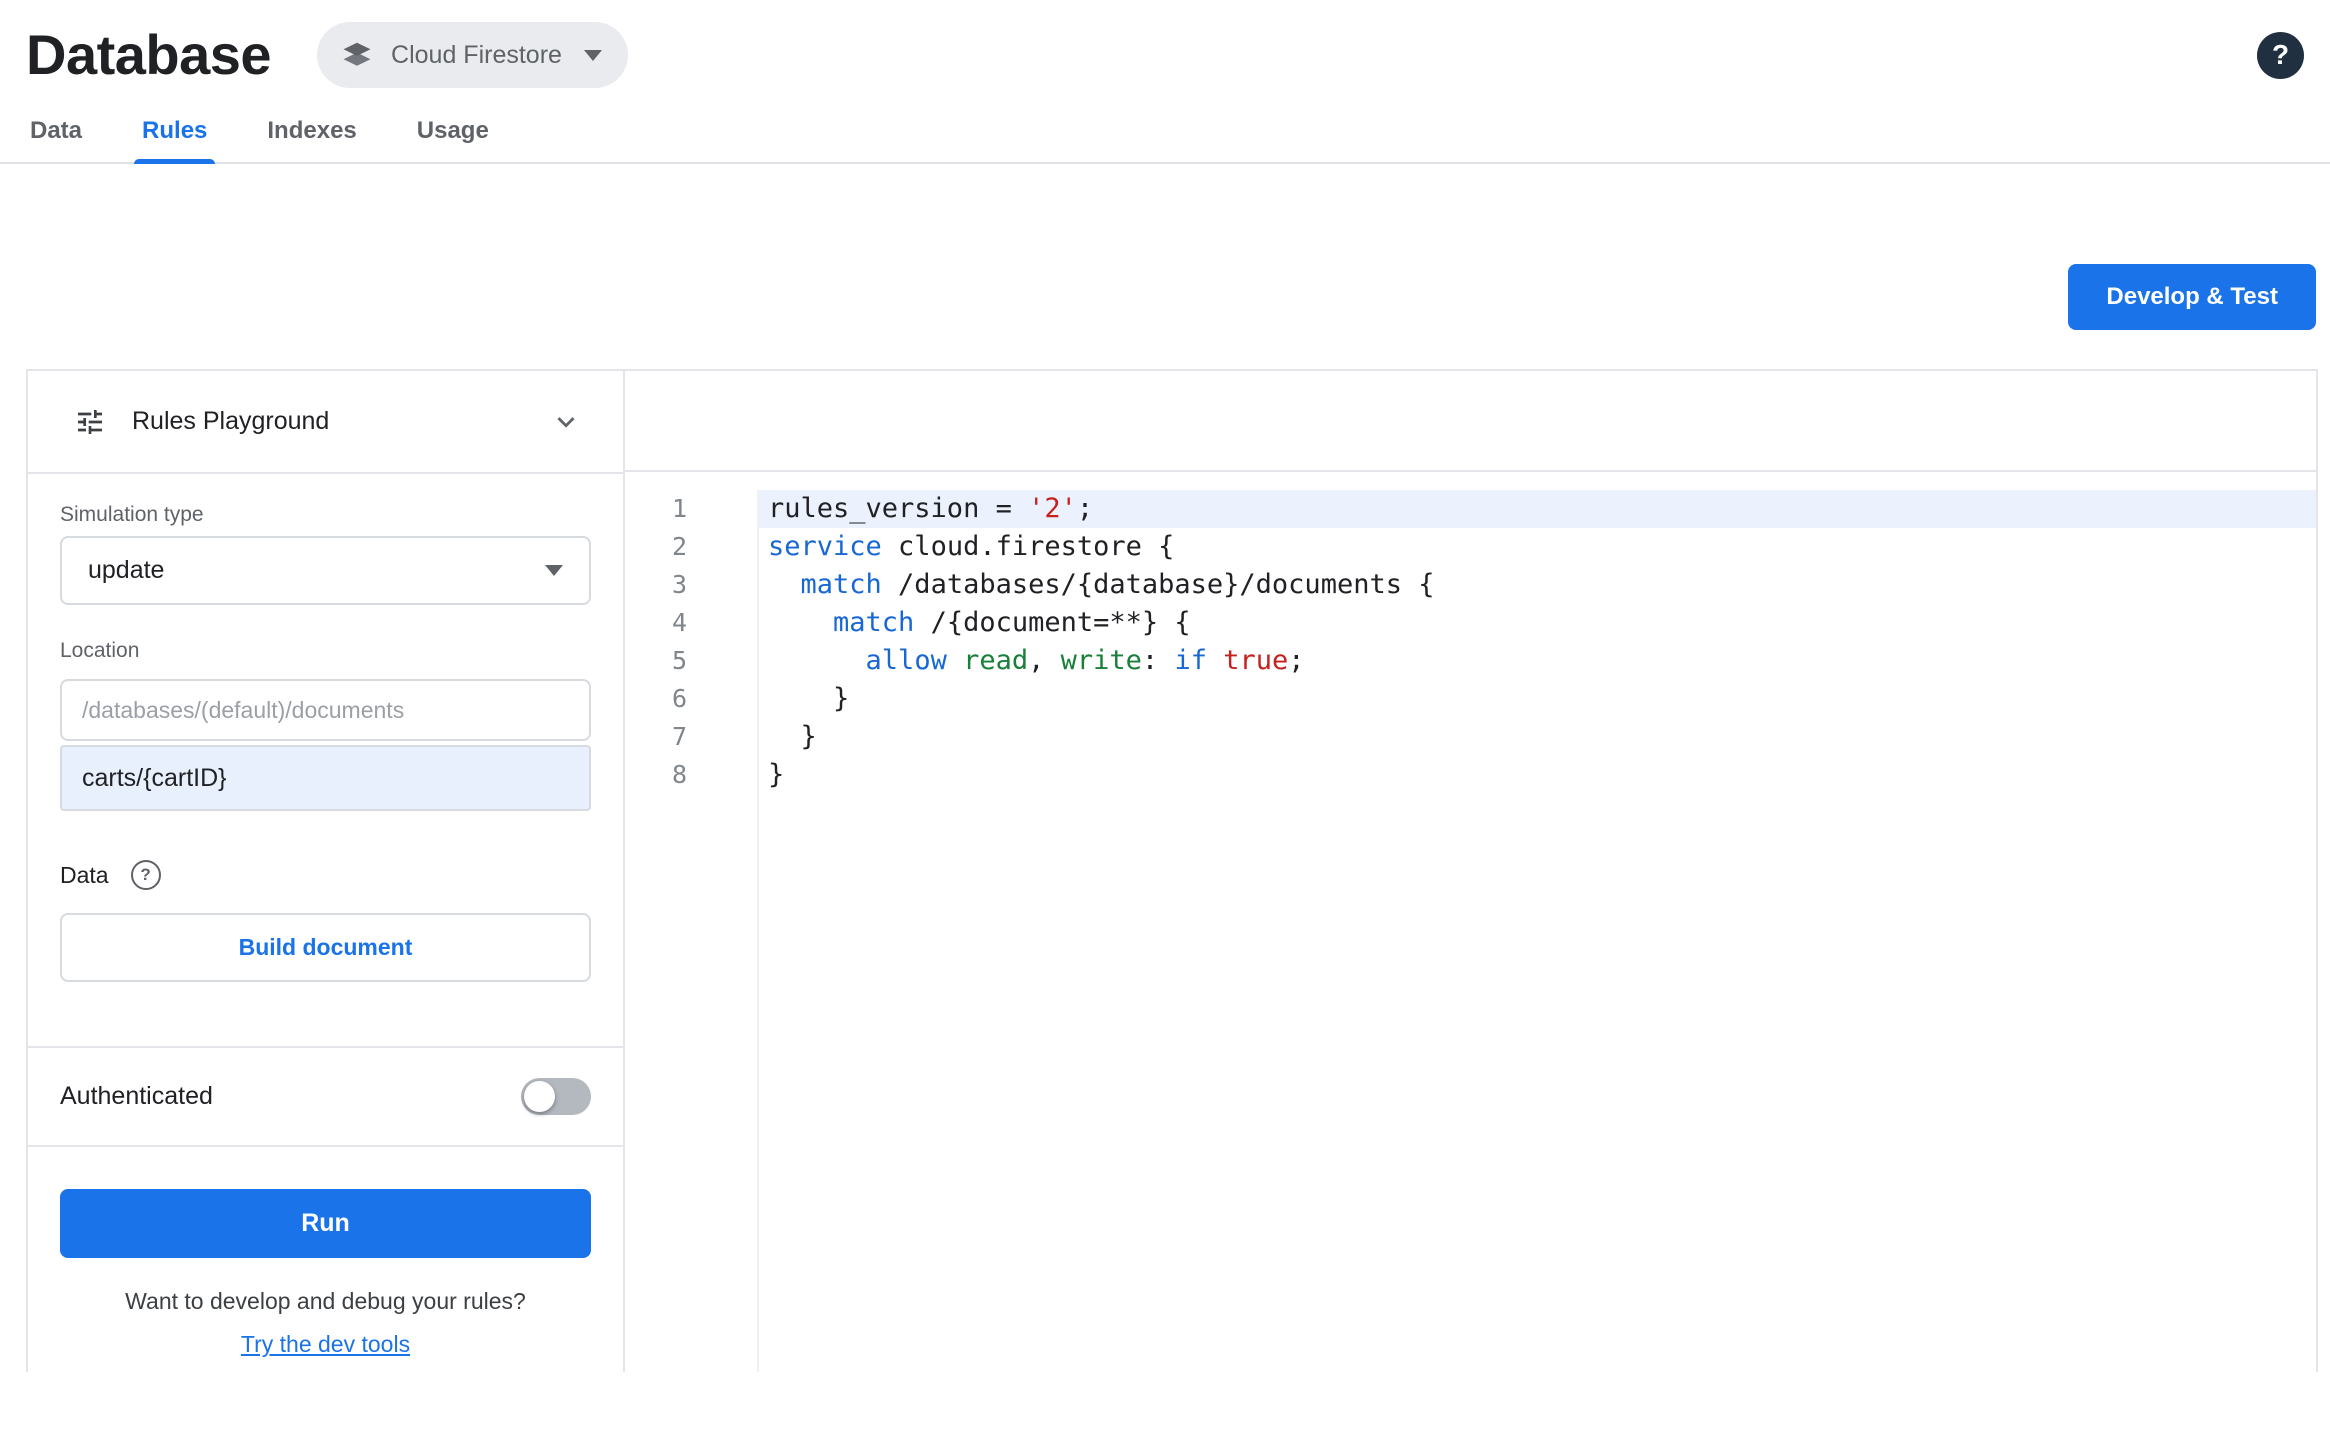 The image size is (2330, 1432). What do you see at coordinates (679, 622) in the screenshot?
I see `line-number: 4` at bounding box center [679, 622].